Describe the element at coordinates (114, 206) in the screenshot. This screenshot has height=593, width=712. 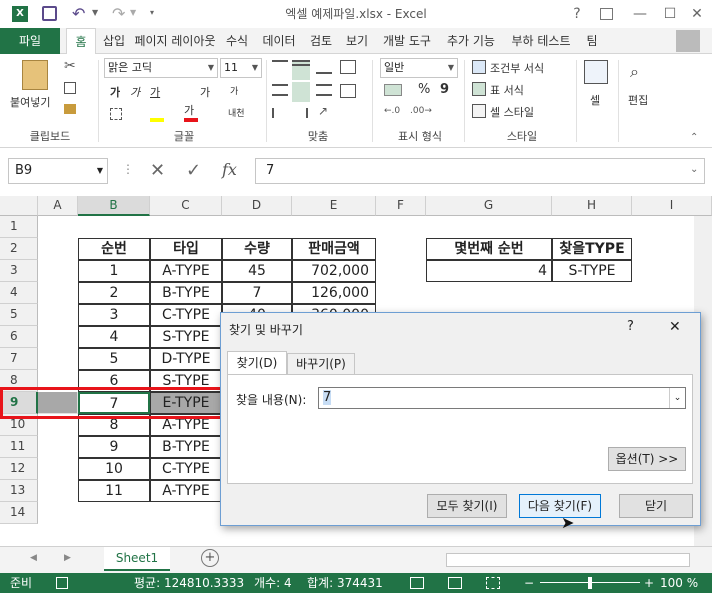
I see `column-header-b: B` at that location.